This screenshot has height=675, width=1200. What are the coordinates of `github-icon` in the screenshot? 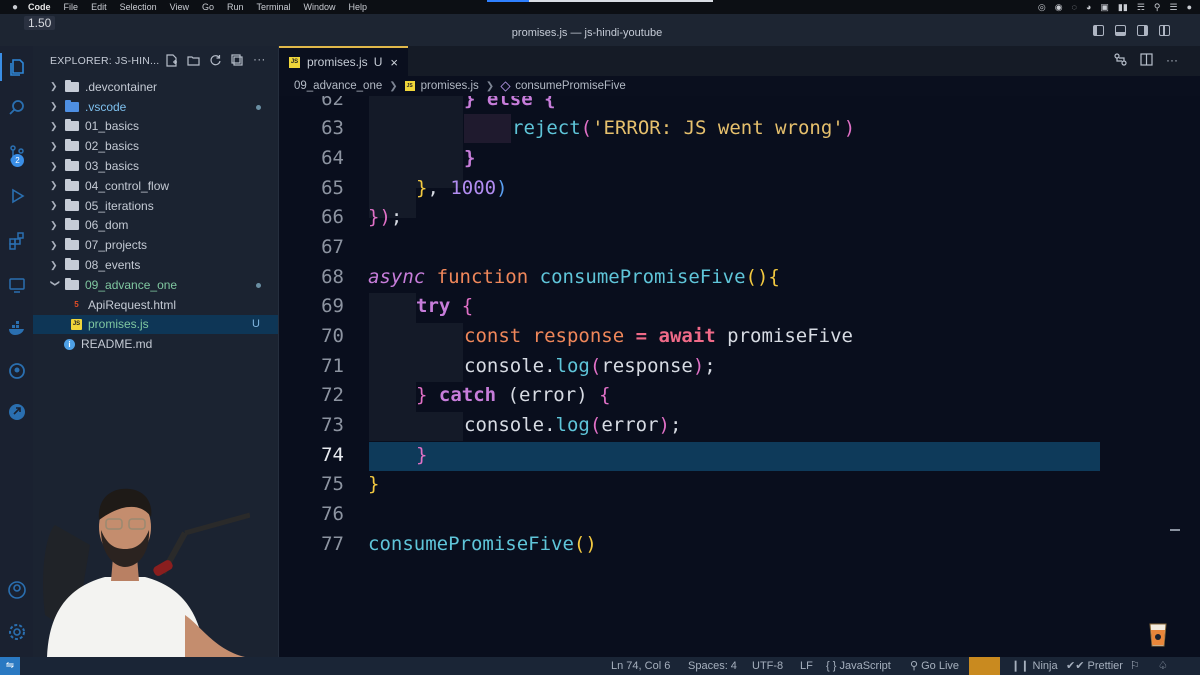 It's located at (16, 371).